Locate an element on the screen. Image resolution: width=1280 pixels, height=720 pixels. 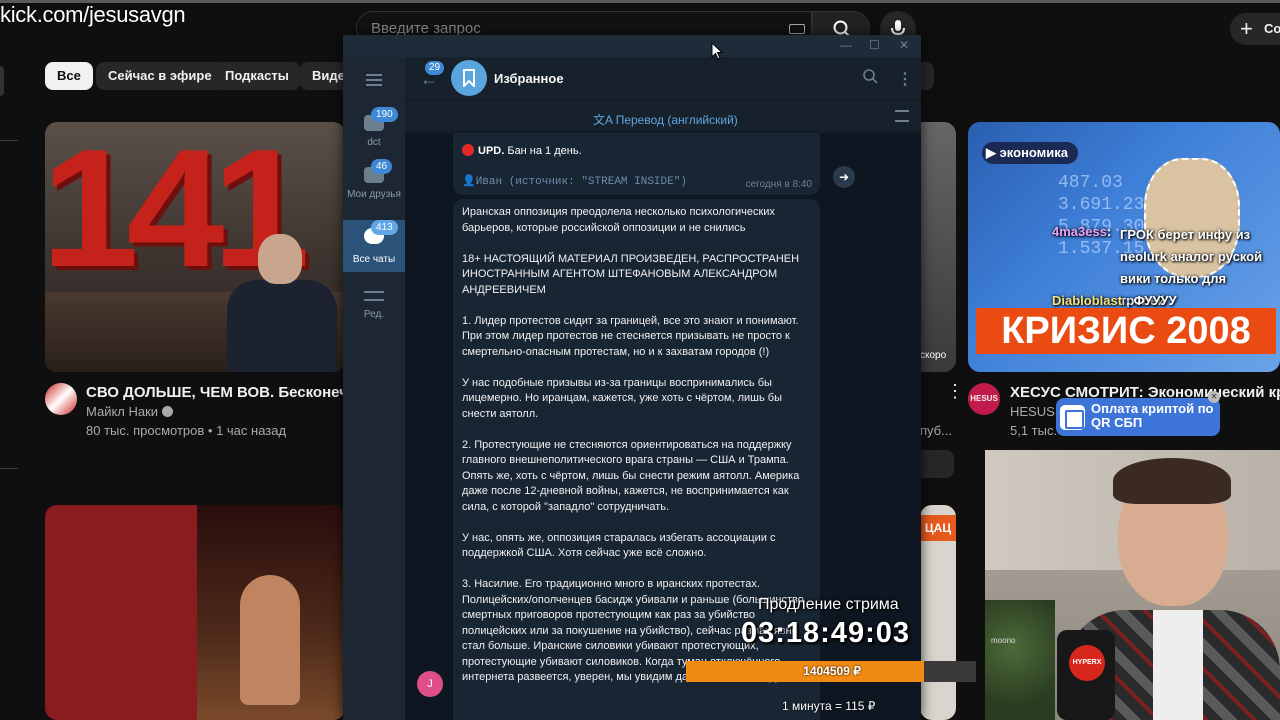
webcam-hair is located at coordinates (1172, 481).